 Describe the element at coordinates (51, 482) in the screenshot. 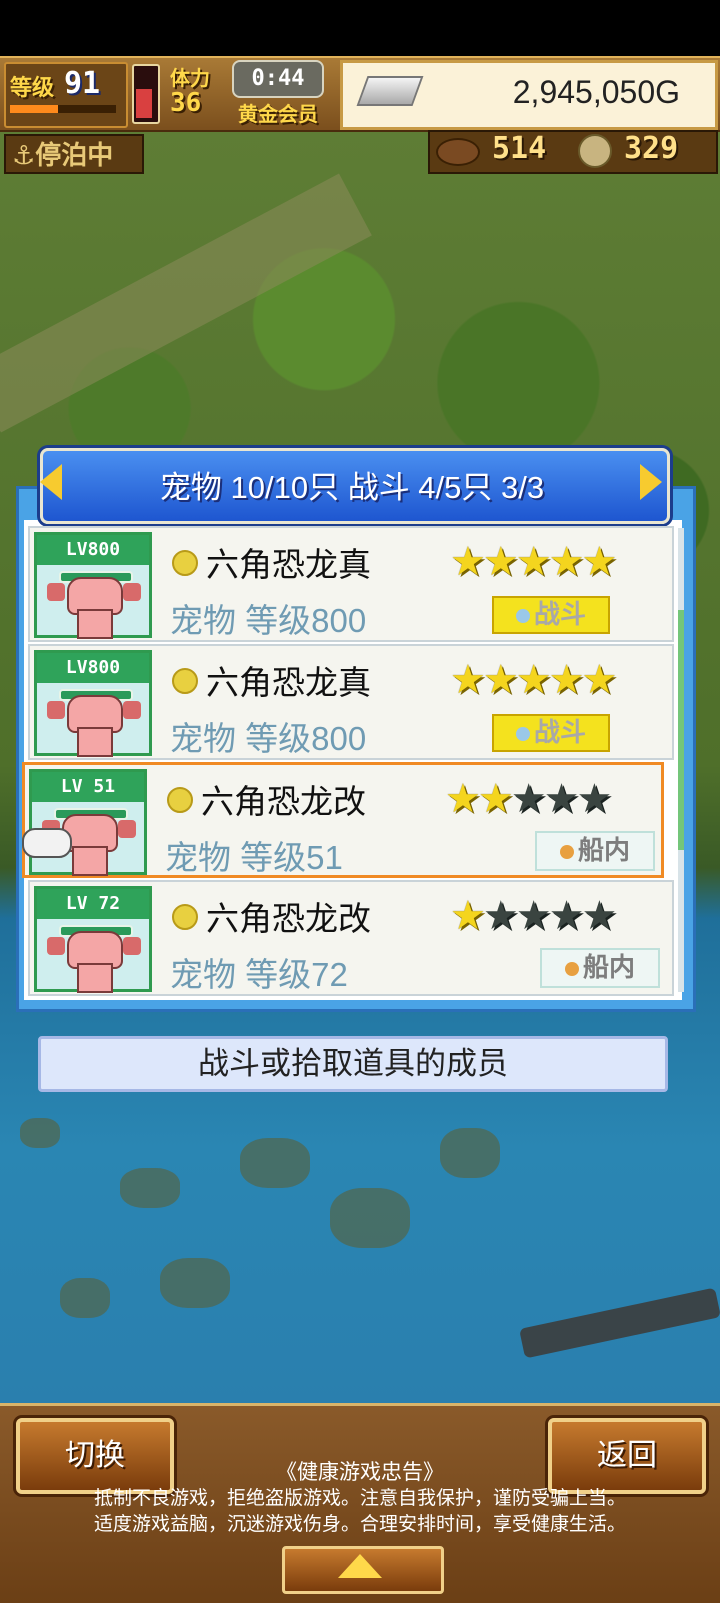

I see `chevron-left-icon` at that location.